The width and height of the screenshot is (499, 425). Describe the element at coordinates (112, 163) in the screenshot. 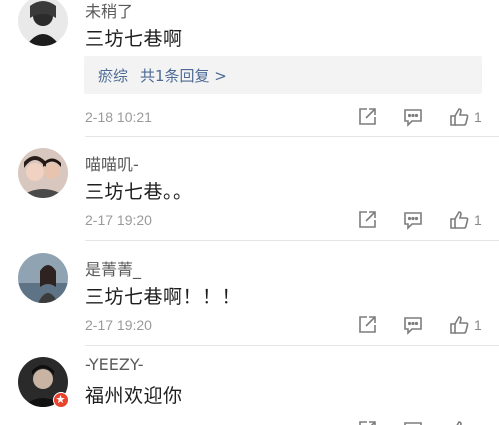

I see `username: 喵喵叽-` at that location.